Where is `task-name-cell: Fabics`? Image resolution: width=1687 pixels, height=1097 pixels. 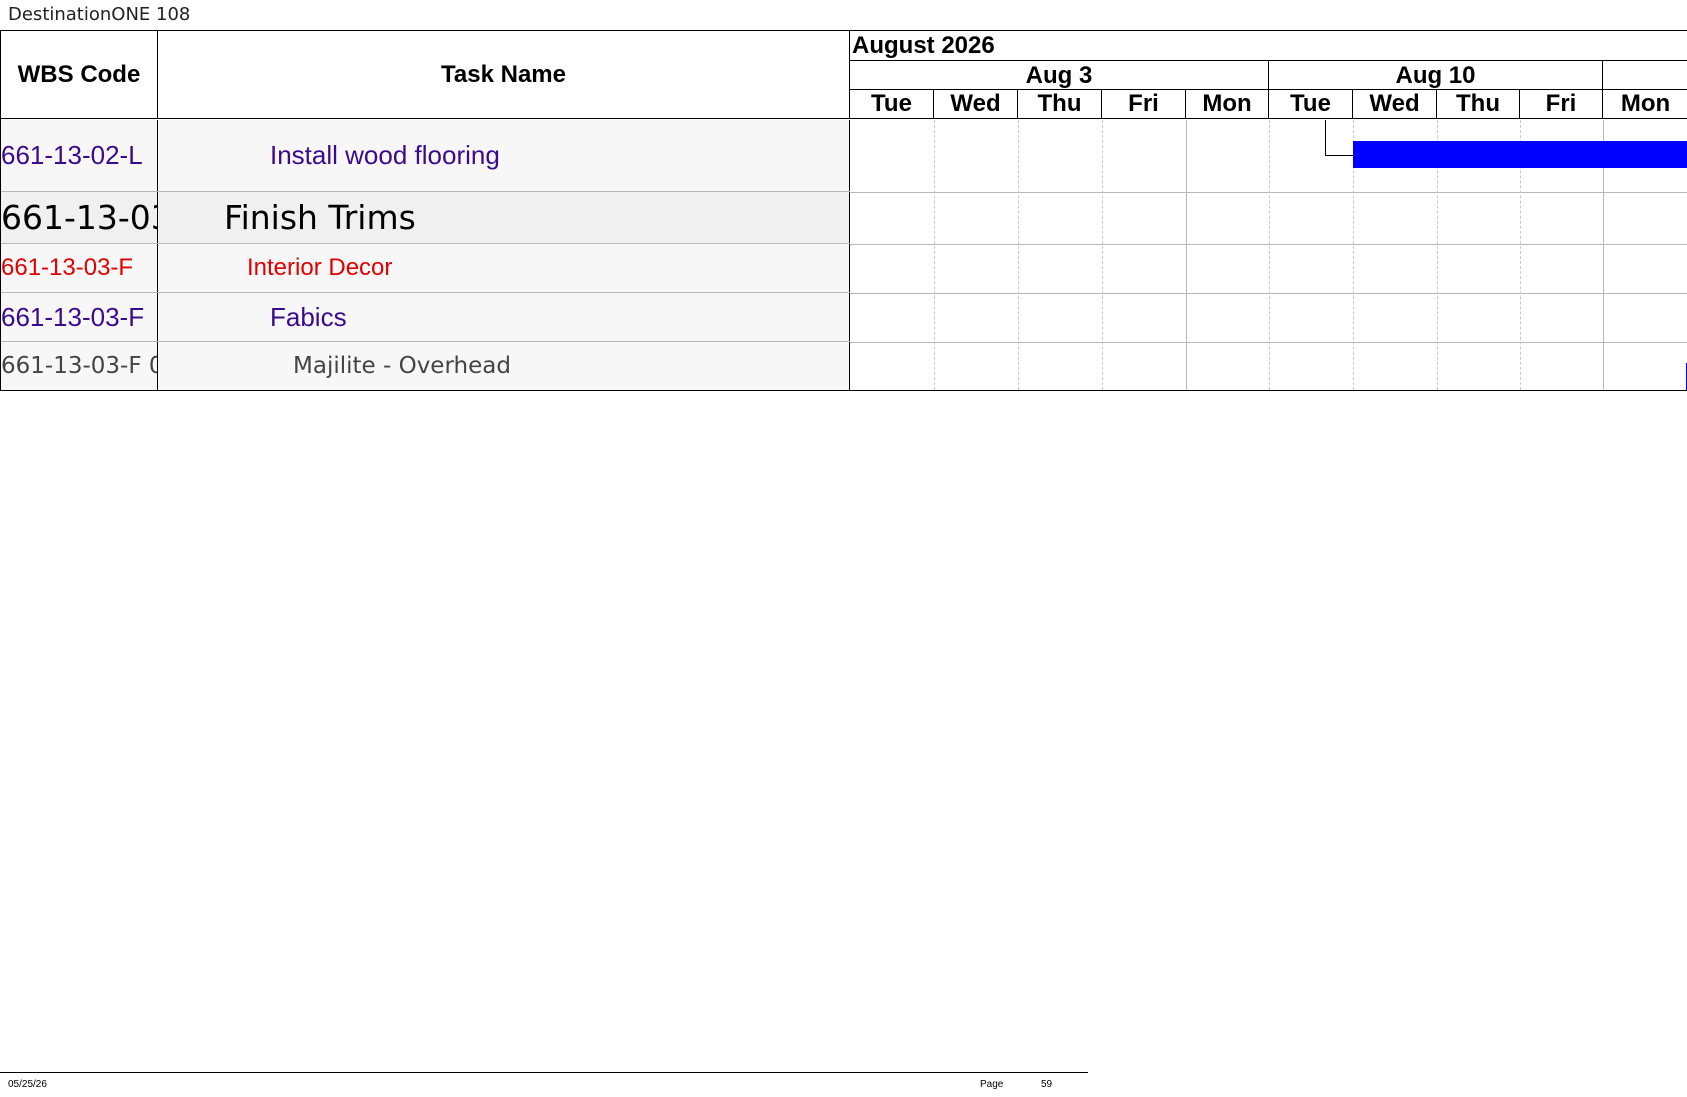
task-name-cell: Fabics is located at coordinates (504, 317).